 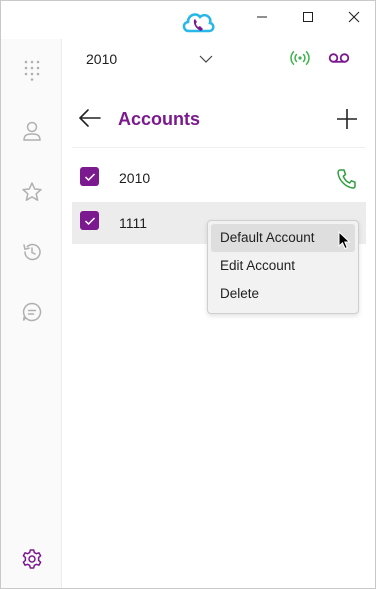 What do you see at coordinates (283, 238) in the screenshot?
I see `menu-item-default-account: Default Account` at bounding box center [283, 238].